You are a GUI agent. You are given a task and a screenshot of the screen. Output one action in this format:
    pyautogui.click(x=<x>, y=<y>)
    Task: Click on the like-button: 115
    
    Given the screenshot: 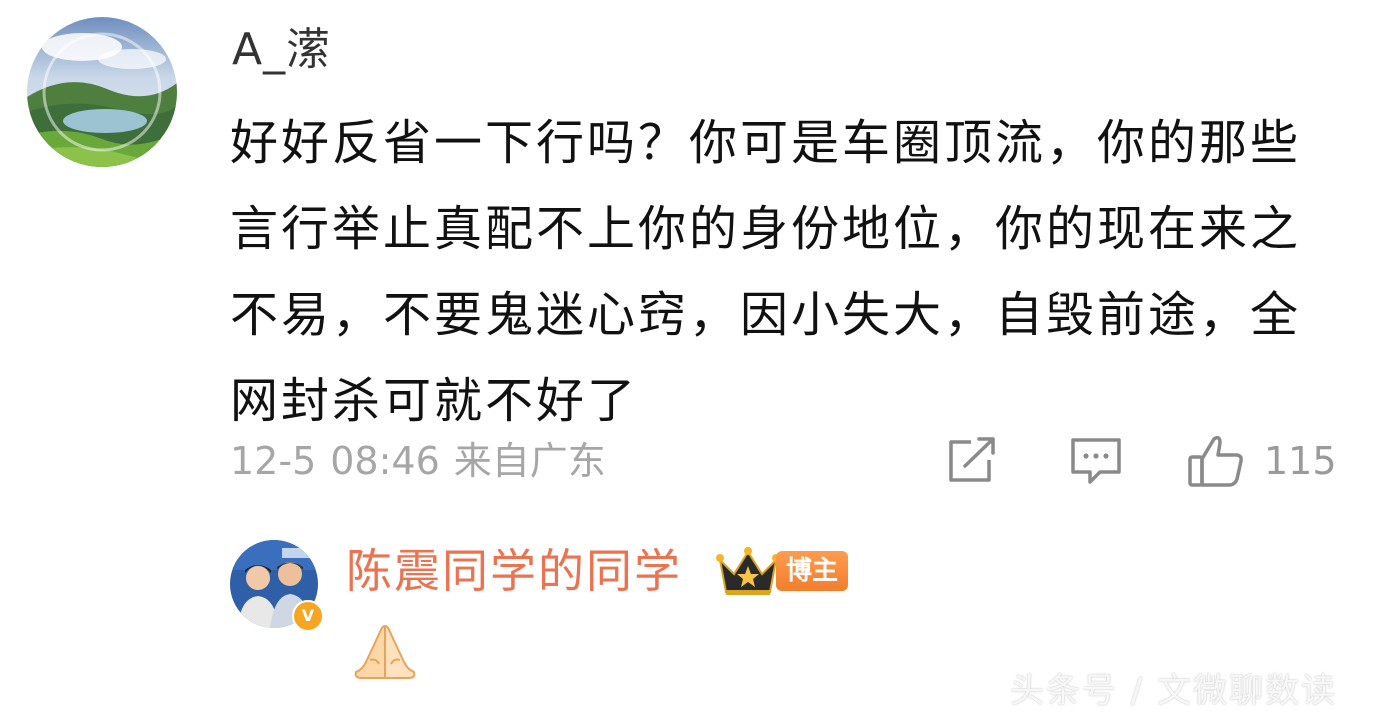 What is the action you would take?
    pyautogui.click(x=1261, y=461)
    